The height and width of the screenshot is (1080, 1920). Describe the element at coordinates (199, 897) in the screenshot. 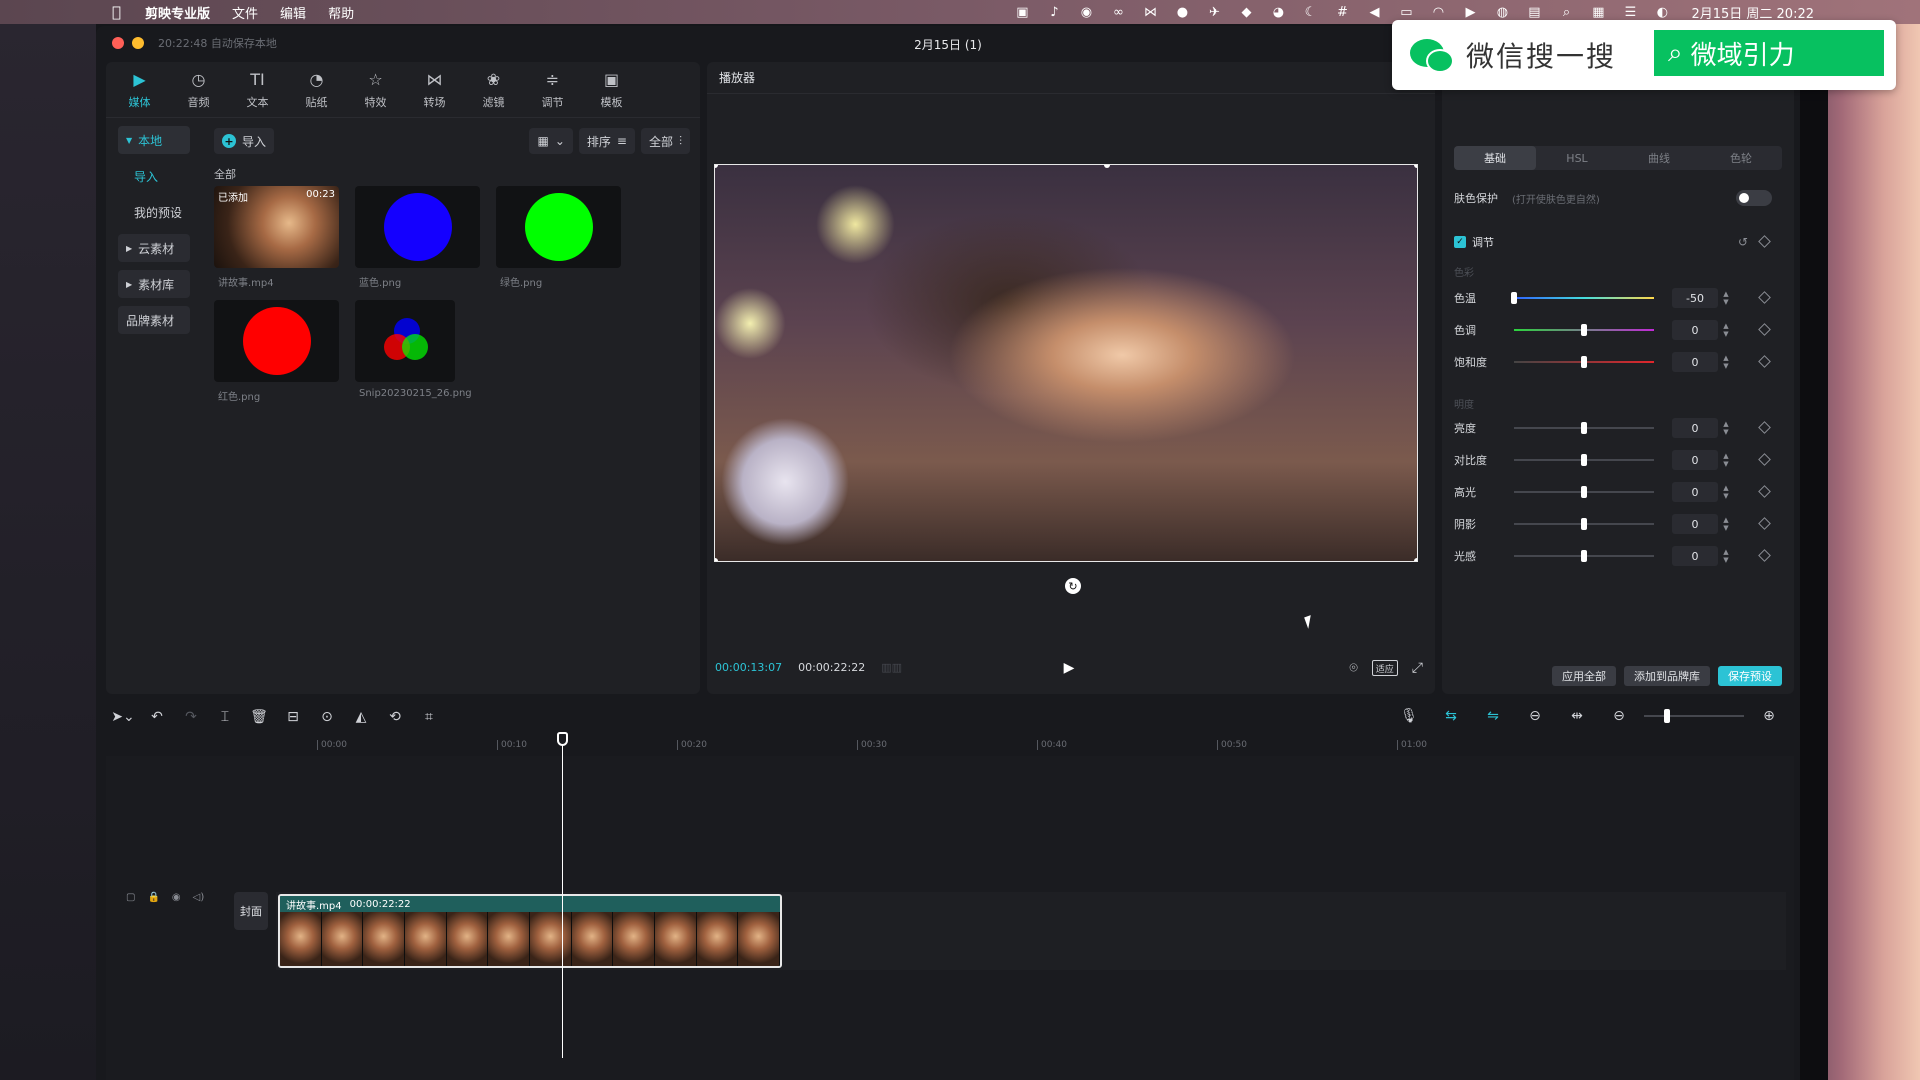

I see `speaker-icon: ◁)` at that location.